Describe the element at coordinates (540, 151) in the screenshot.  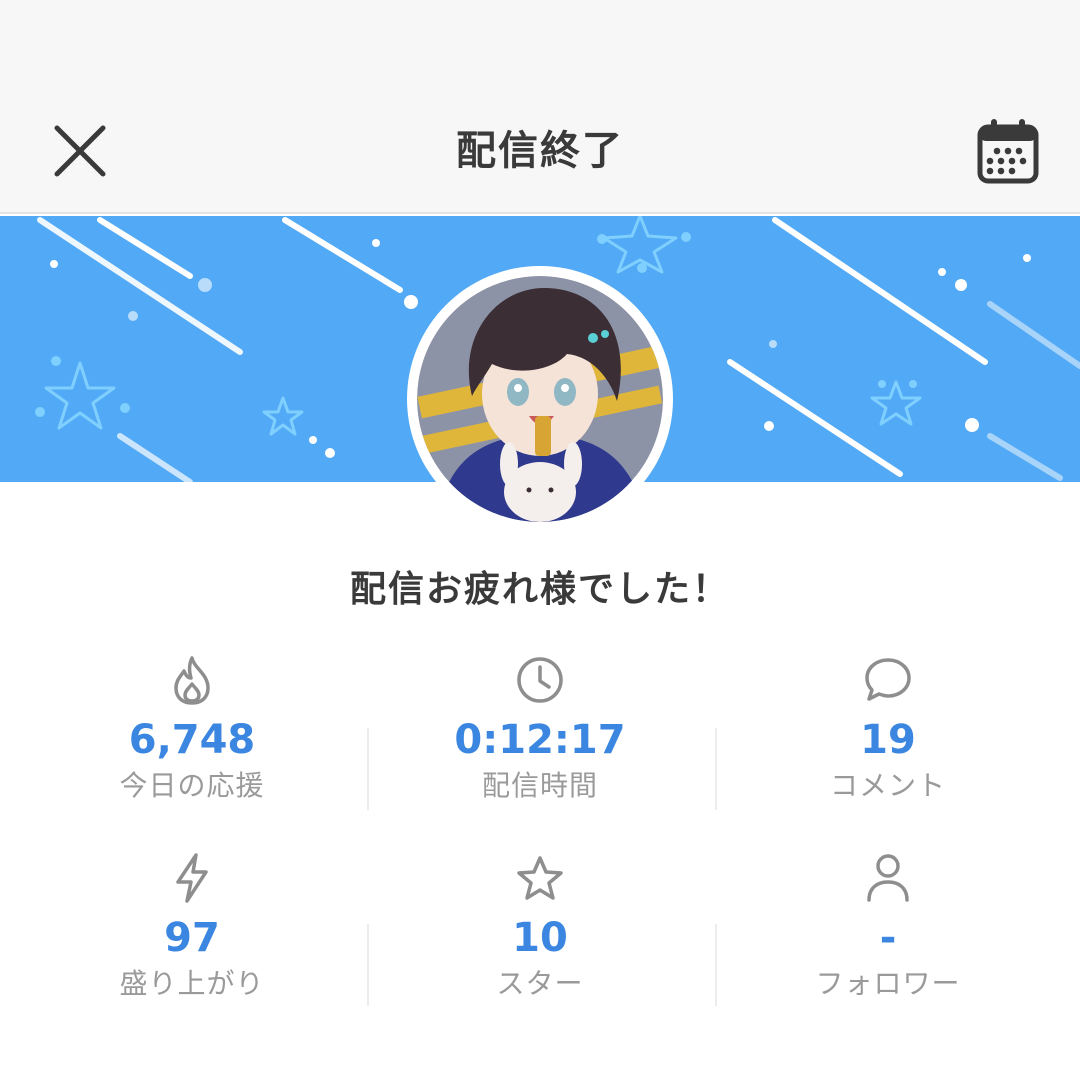
I see `page-title: 配信終了` at that location.